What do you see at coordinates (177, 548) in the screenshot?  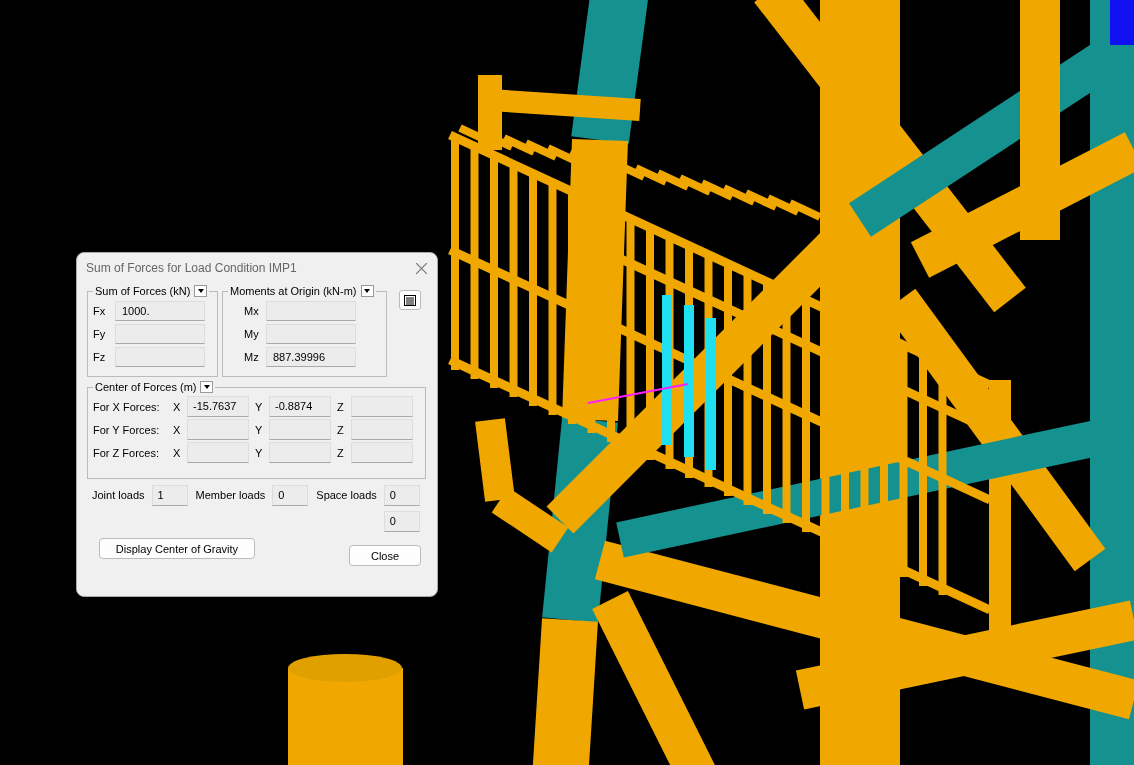 I see `display-center-of-gravity-button: Display Center of Gravity` at bounding box center [177, 548].